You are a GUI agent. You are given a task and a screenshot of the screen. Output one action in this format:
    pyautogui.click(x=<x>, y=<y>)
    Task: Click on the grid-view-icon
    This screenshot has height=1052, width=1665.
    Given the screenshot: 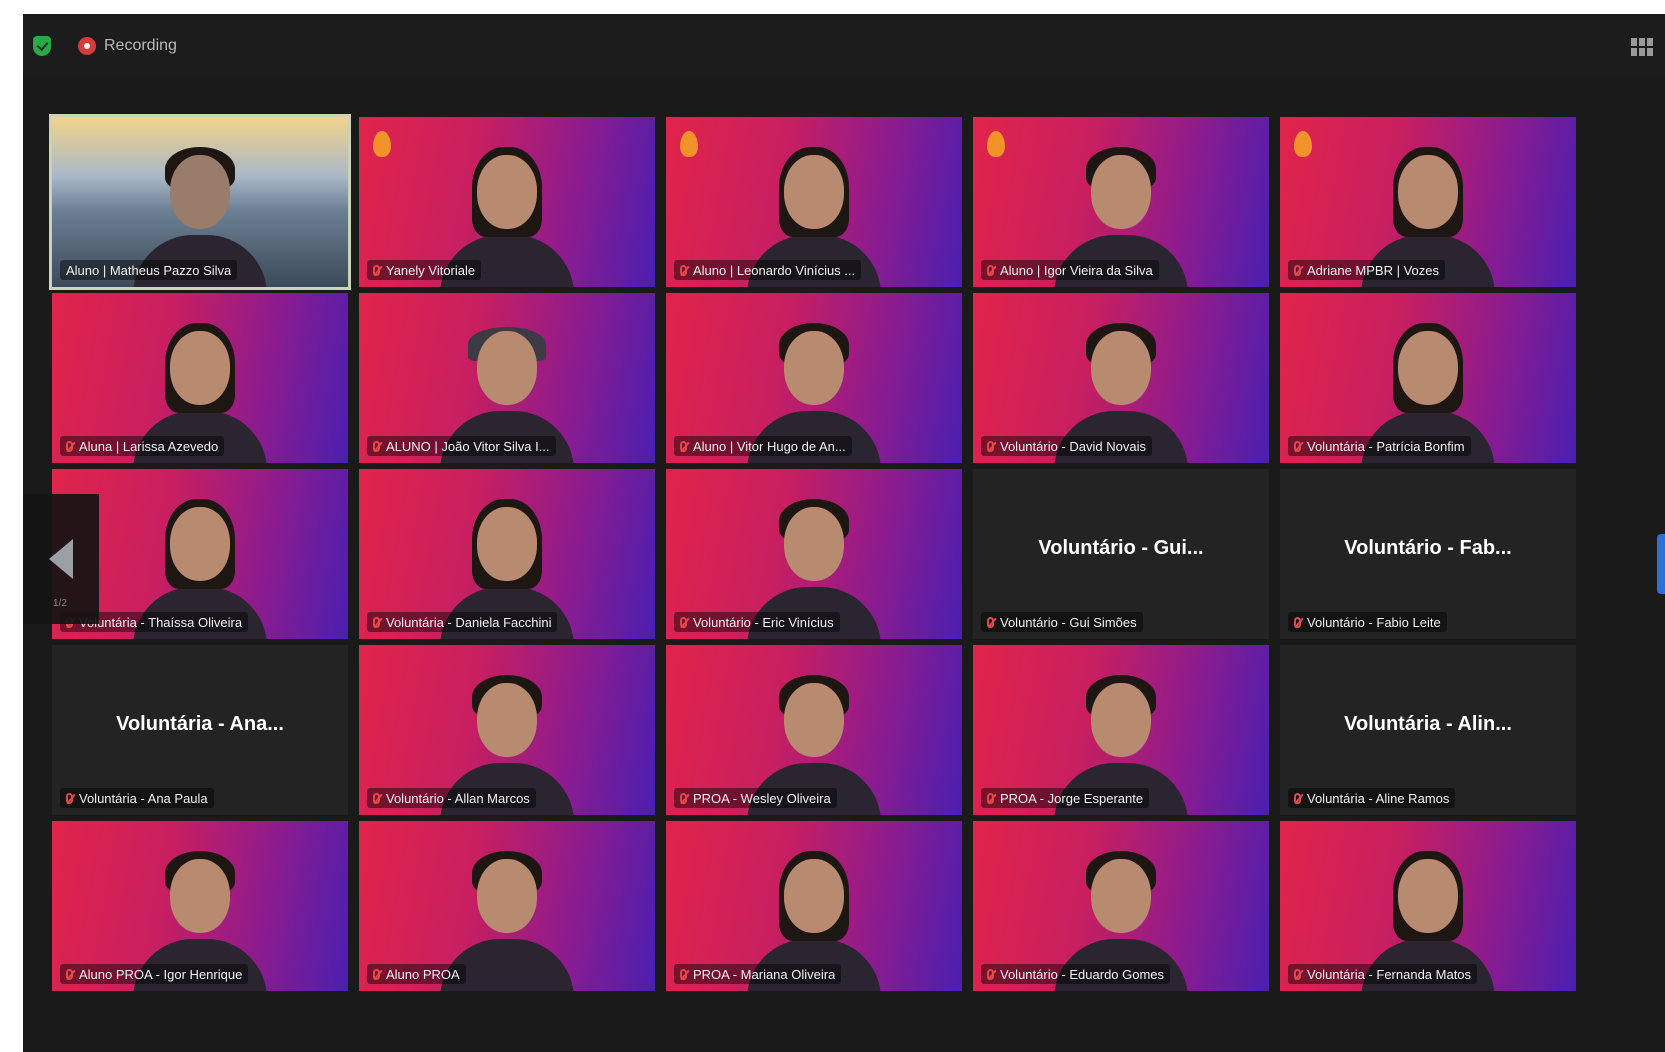 What is the action you would take?
    pyautogui.click(x=1642, y=47)
    